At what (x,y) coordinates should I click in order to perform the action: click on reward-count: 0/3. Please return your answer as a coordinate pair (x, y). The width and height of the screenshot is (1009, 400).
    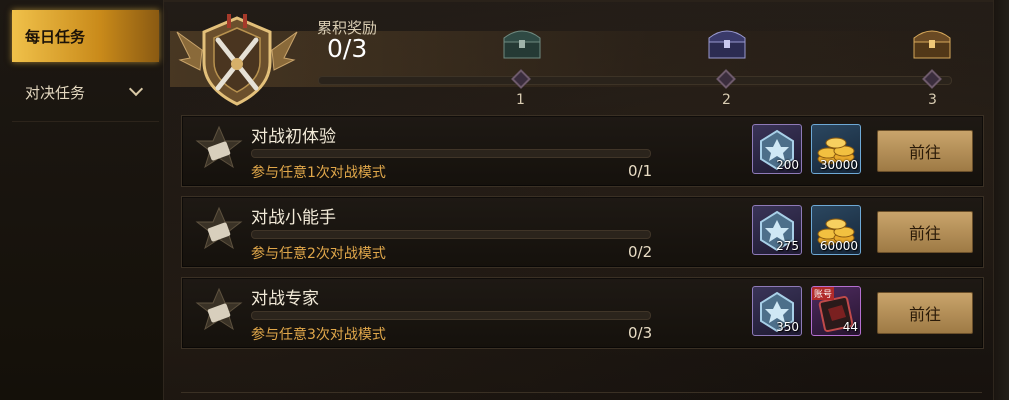
    Looking at the image, I should click on (347, 48).